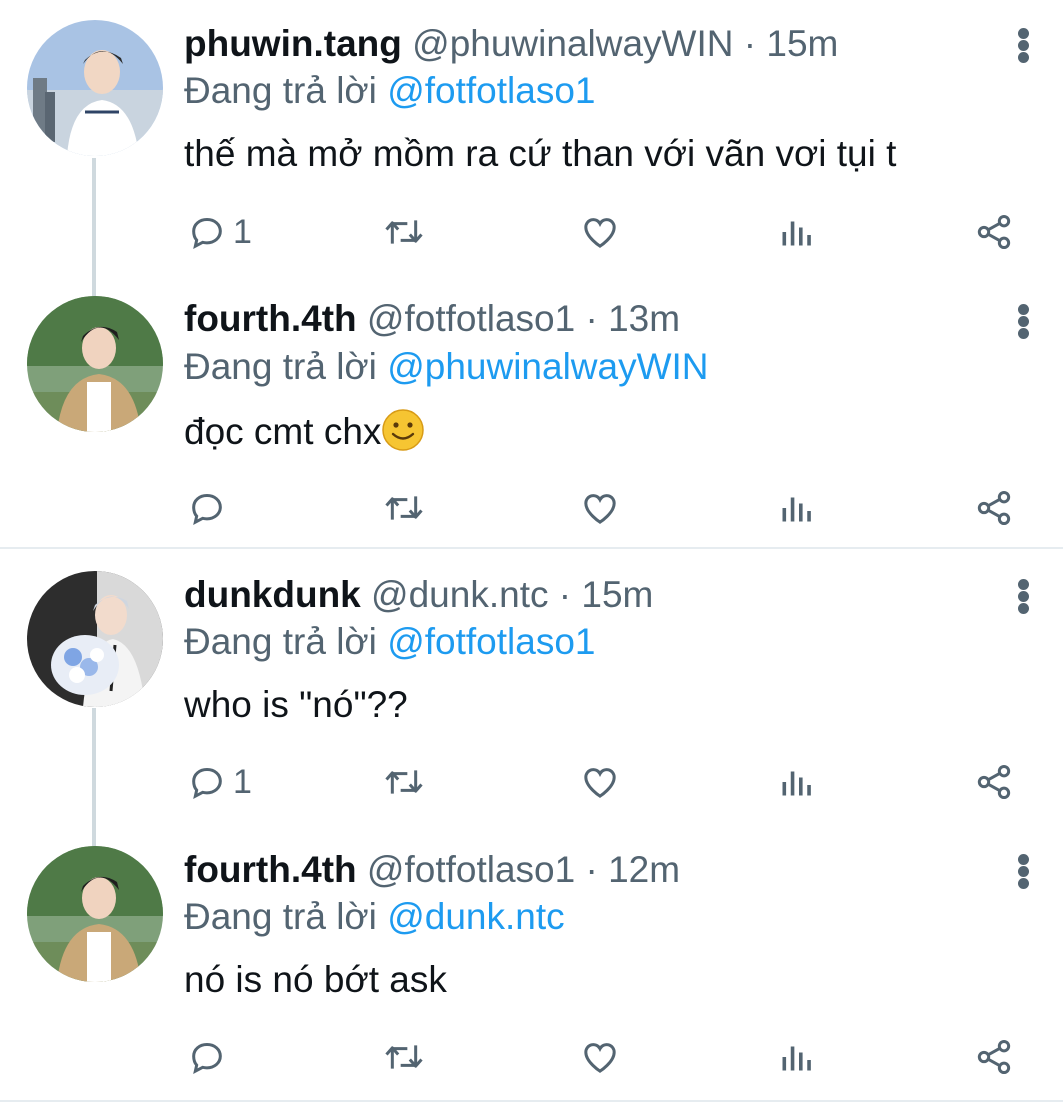  What do you see at coordinates (293, 43) in the screenshot?
I see `display-name: phuwin.tang` at bounding box center [293, 43].